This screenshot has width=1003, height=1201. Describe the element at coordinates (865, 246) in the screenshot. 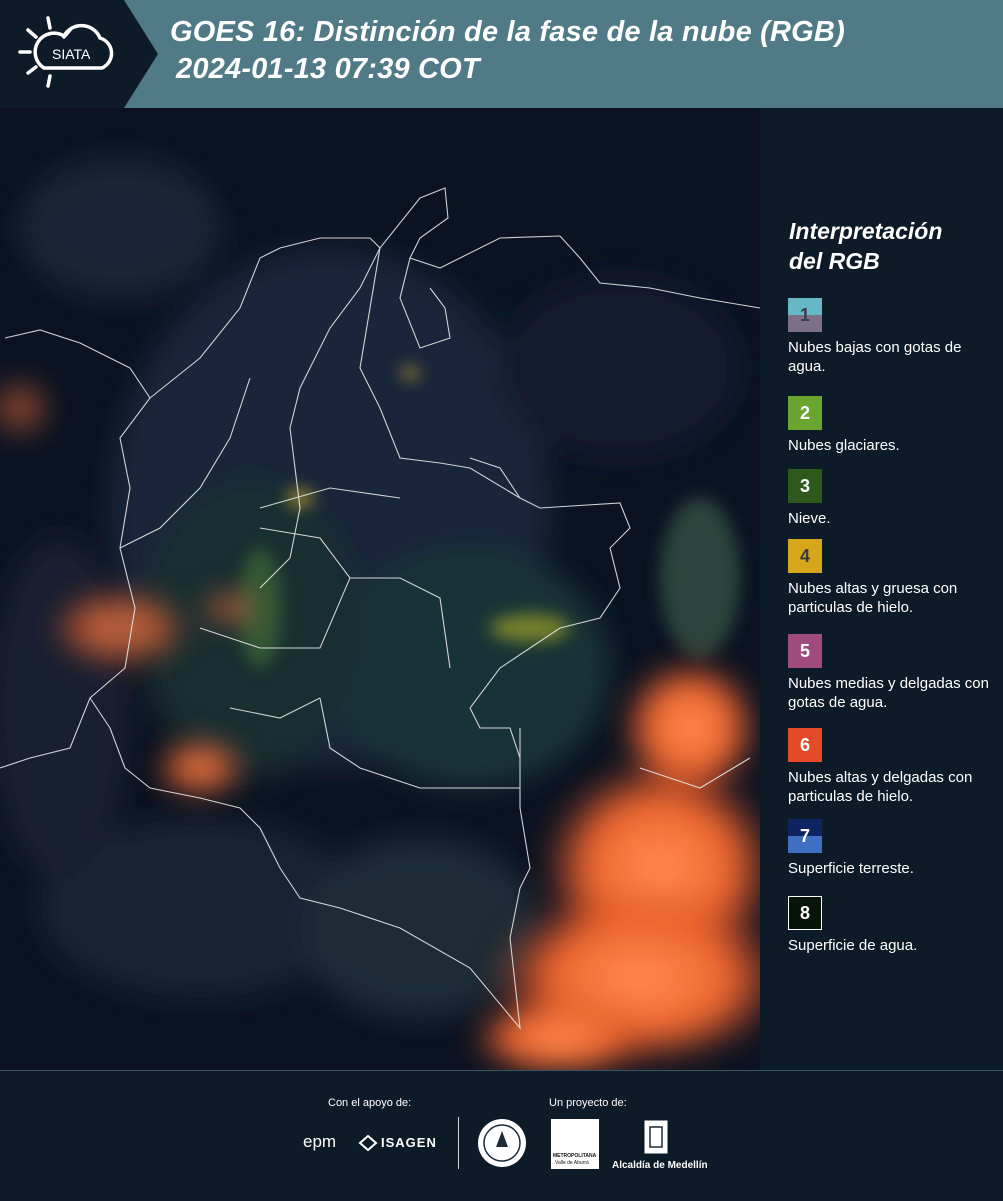

I see `legend-title: Interpretación del RGB` at that location.